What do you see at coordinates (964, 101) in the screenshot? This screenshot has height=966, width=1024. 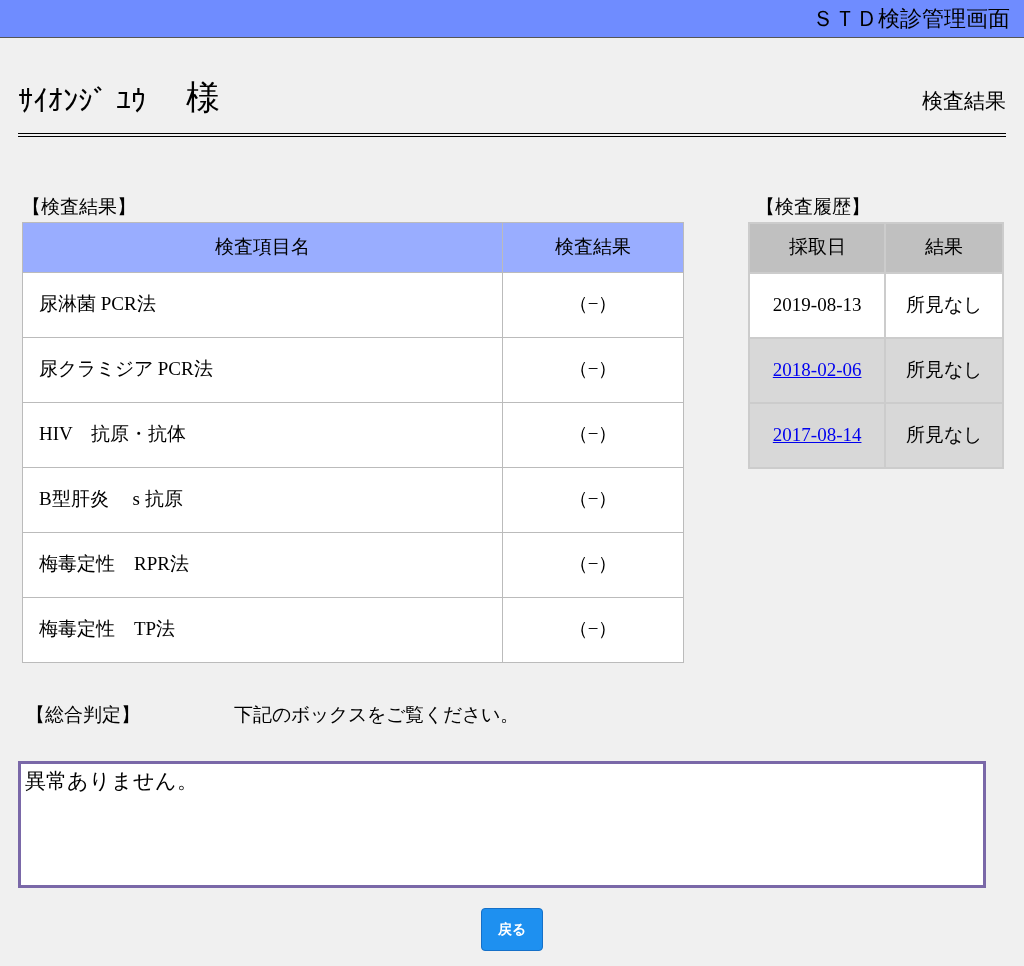 I see `page-label: 検査結果` at bounding box center [964, 101].